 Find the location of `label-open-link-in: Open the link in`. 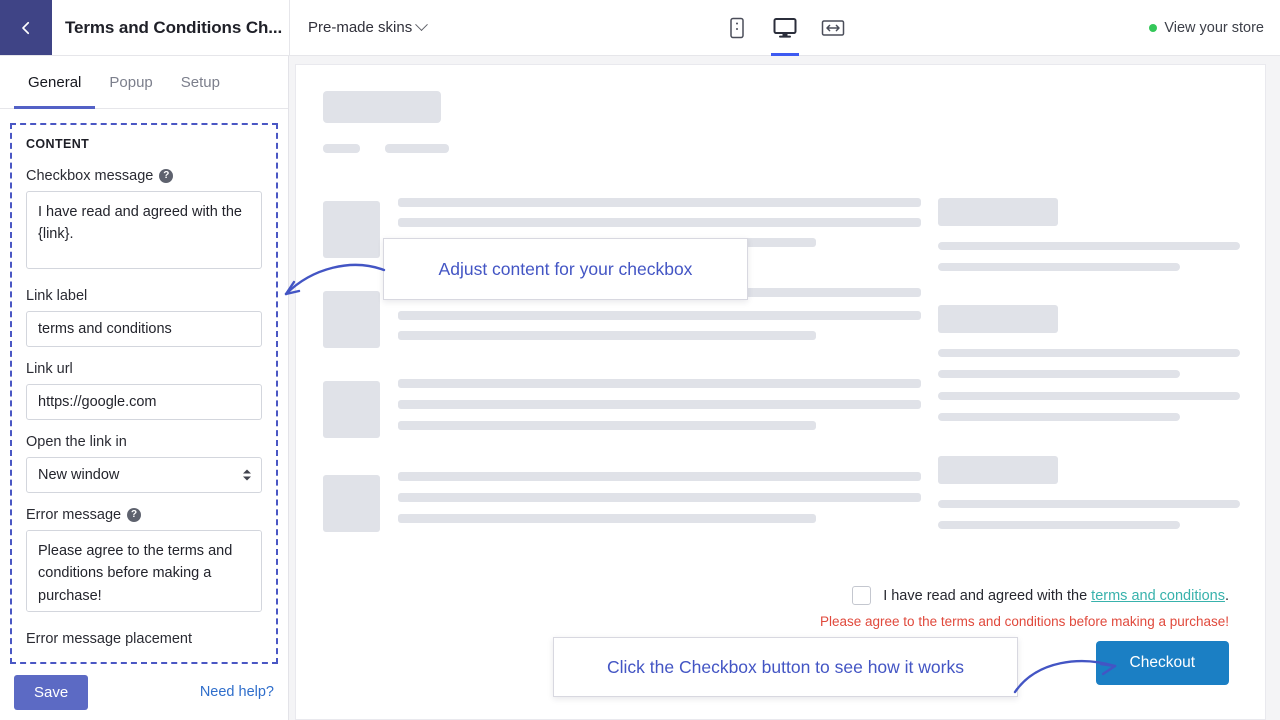

label-open-link-in: Open the link in is located at coordinates (144, 442).